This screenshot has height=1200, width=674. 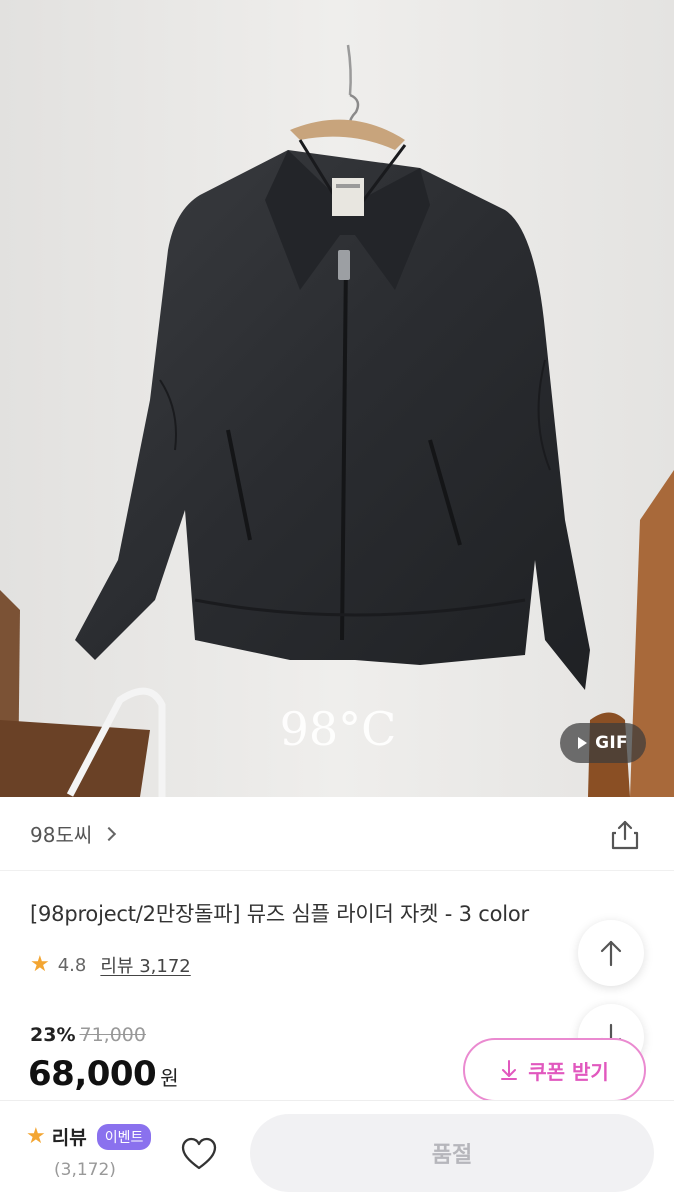 I want to click on heart-icon, so click(x=199, y=1154).